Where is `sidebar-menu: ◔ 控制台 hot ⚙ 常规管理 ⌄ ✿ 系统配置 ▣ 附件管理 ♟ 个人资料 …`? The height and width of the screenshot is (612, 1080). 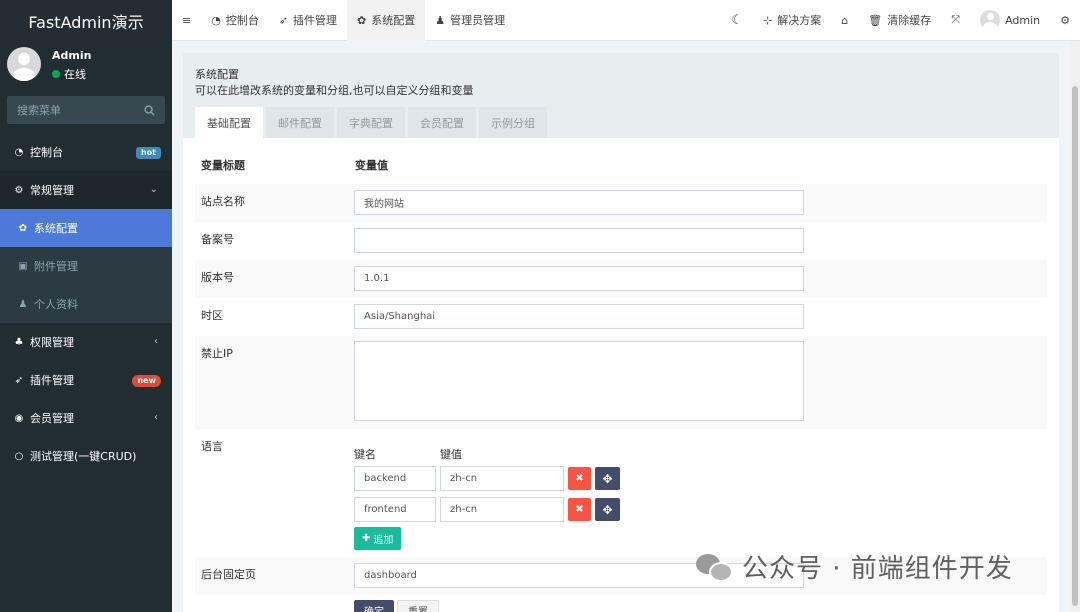
sidebar-menu: ◔ 控制台 hot ⚙ 常规管理 ⌄ ✿ 系统配置 ▣ 附件管理 ♟ 个人资料 … is located at coordinates (86, 304).